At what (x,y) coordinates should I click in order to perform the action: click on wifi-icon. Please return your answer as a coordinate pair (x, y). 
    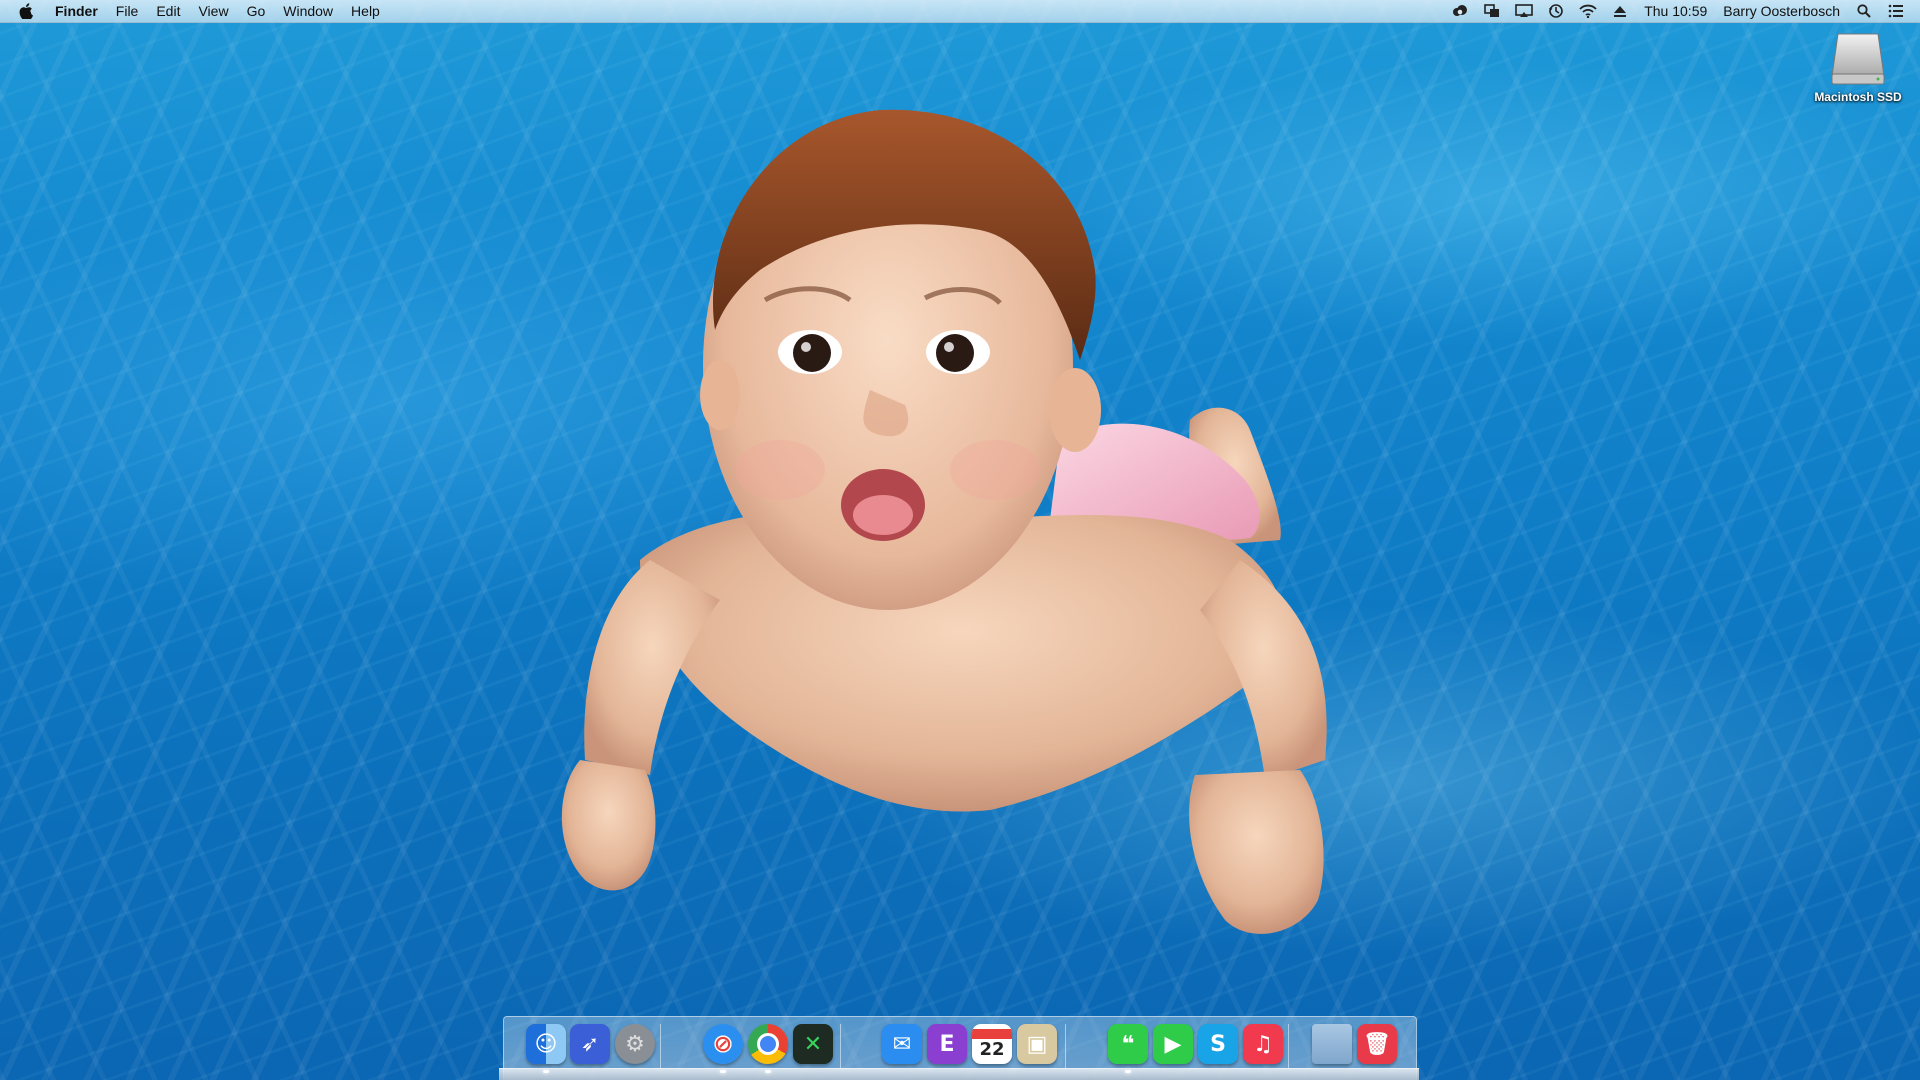
    Looking at the image, I should click on (1588, 11).